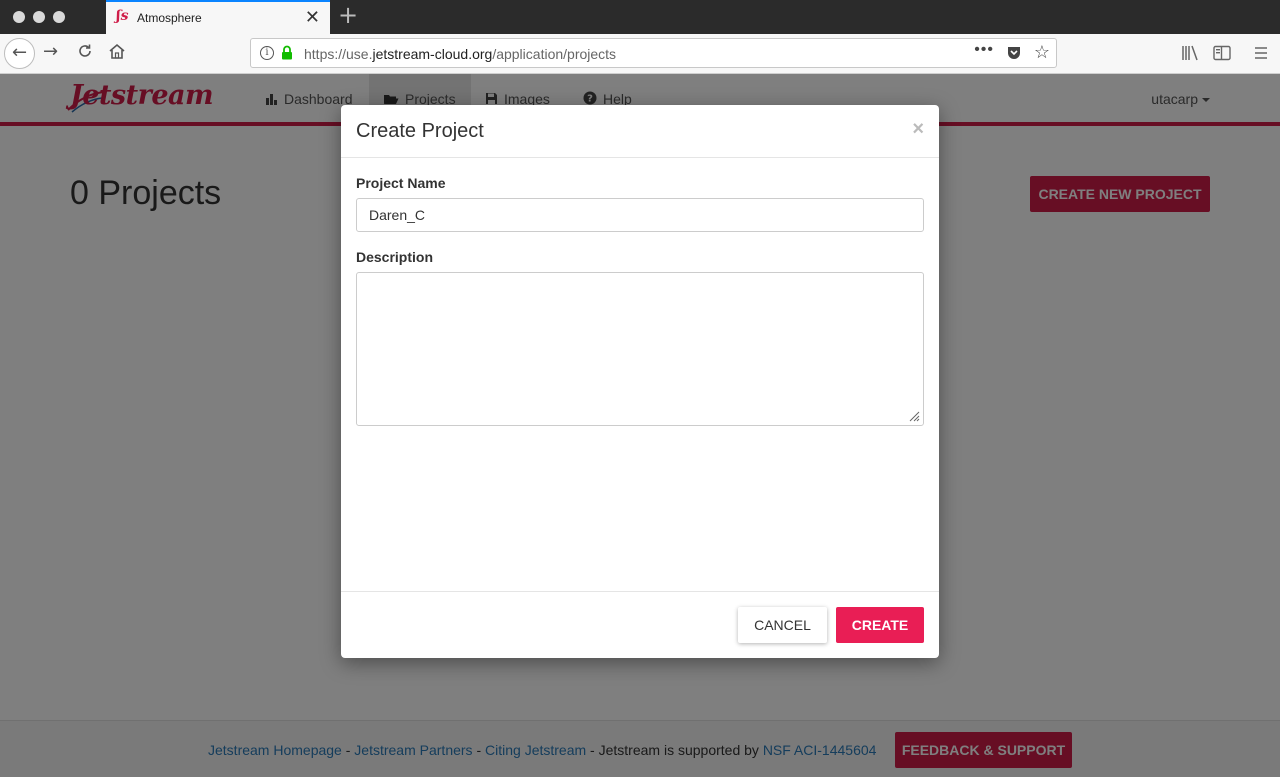  I want to click on browser-tab: ʃs Atmosphere ✕, so click(218, 17).